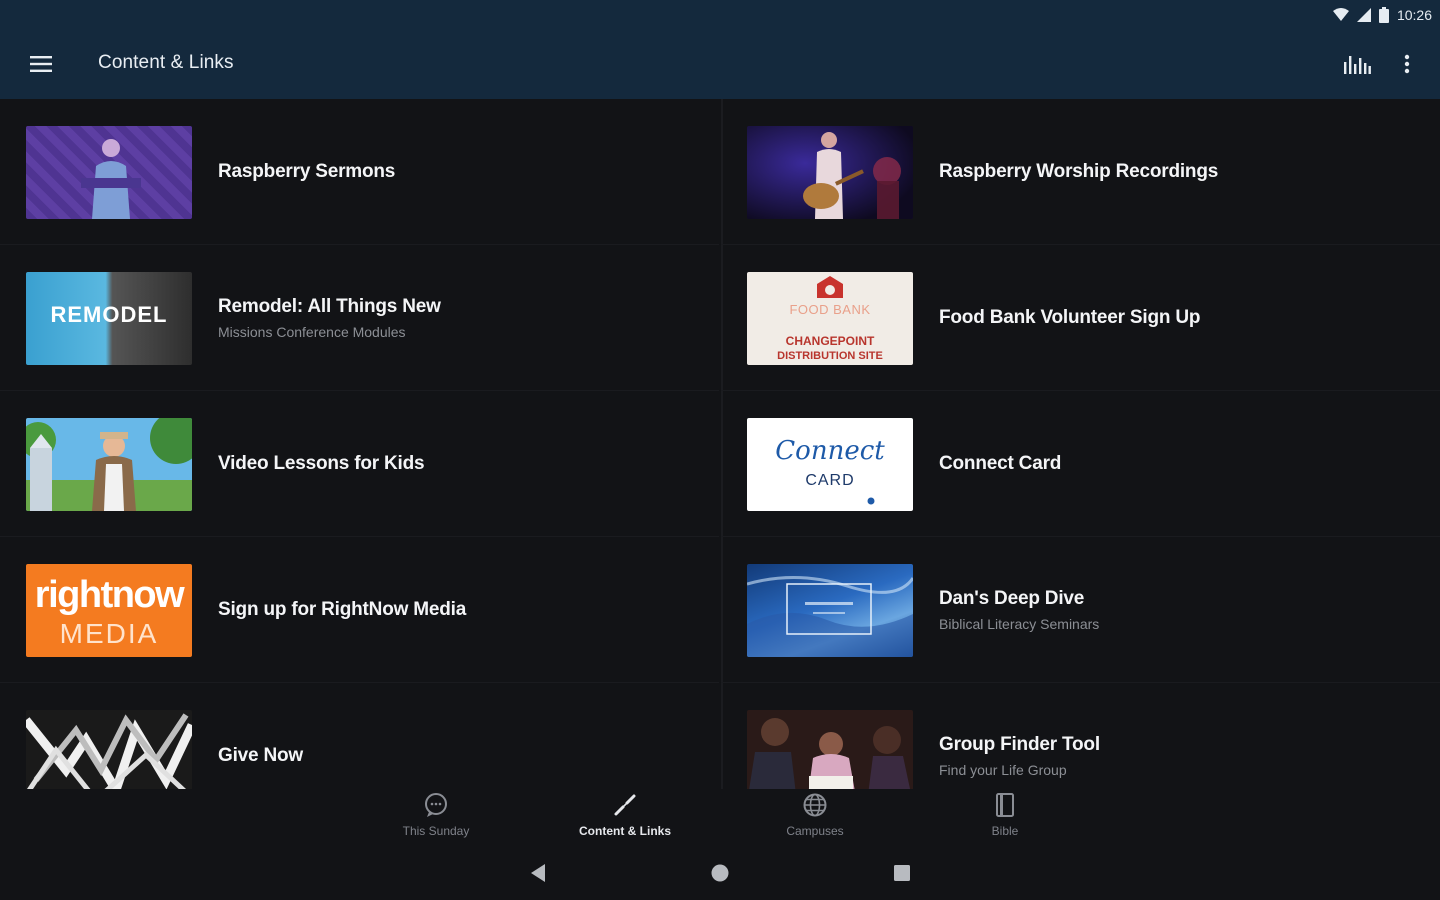  What do you see at coordinates (830, 749) in the screenshot?
I see `group-finder-thumbnail` at bounding box center [830, 749].